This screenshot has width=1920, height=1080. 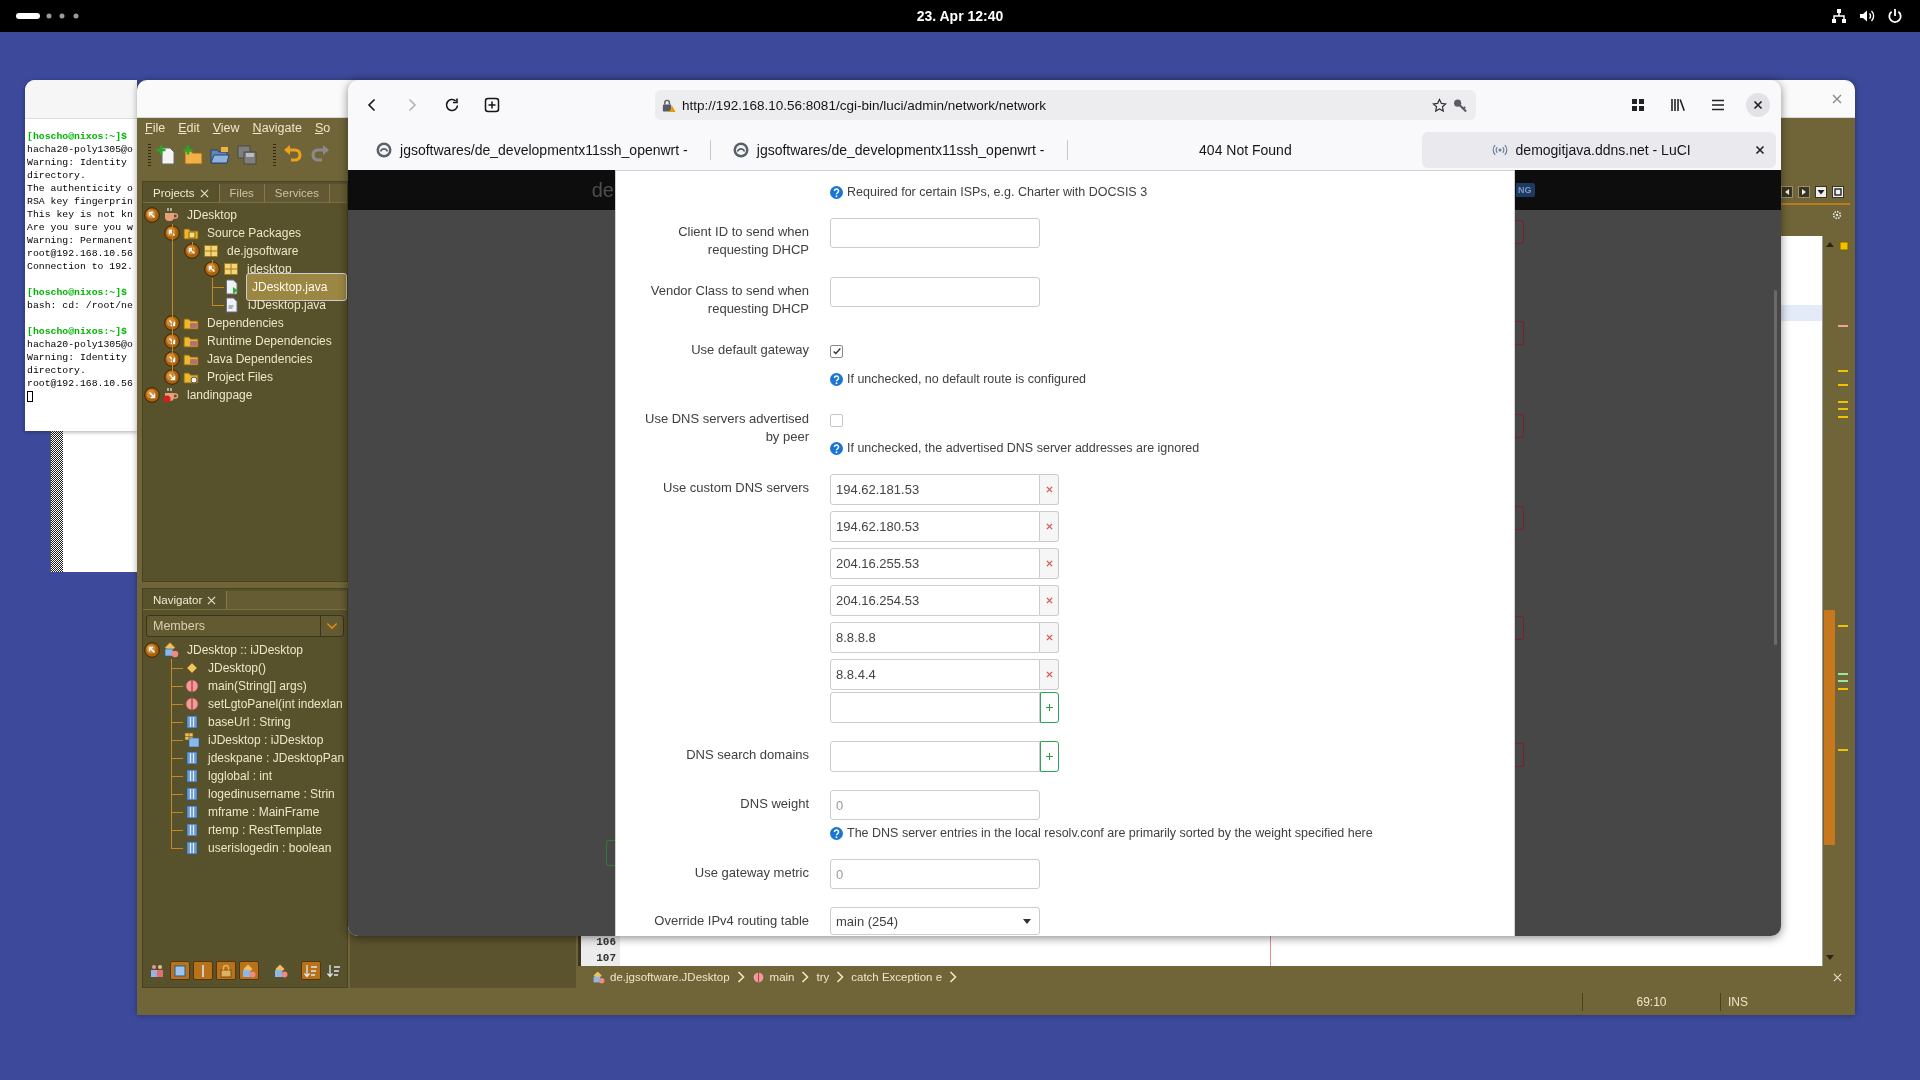 I want to click on open-folder-icon, so click(x=220, y=155).